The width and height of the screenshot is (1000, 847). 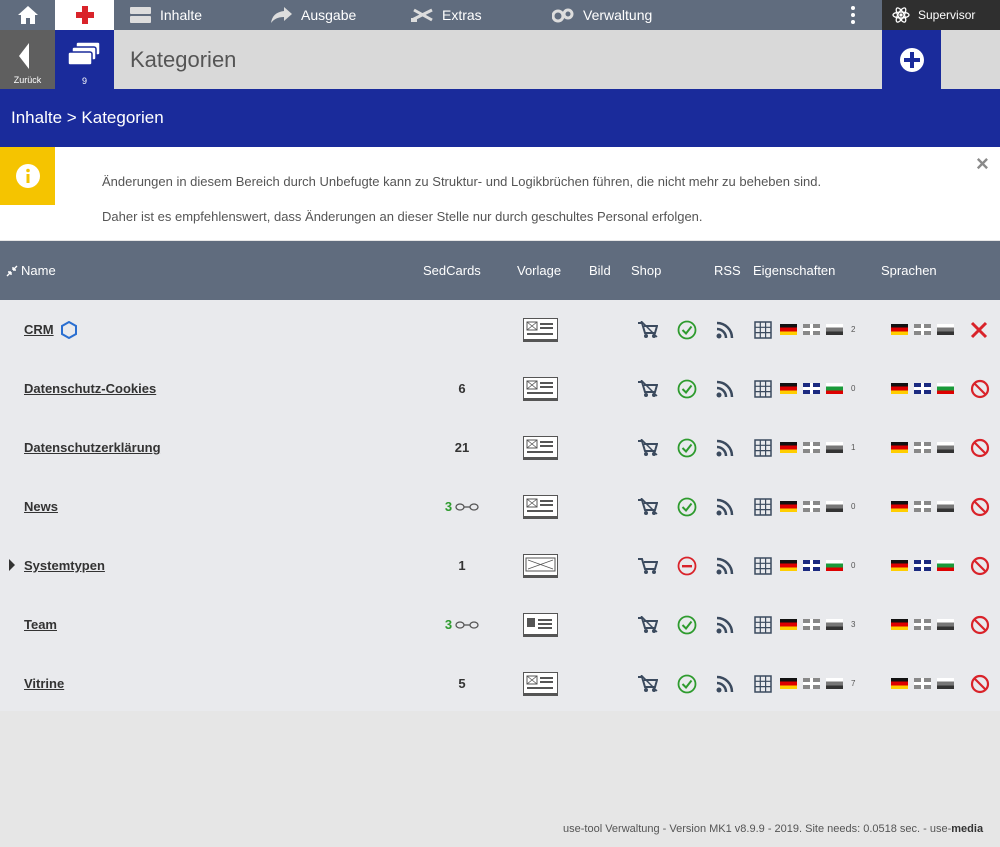 What do you see at coordinates (452, 270) in the screenshot?
I see `col-sedcards: SedCards` at bounding box center [452, 270].